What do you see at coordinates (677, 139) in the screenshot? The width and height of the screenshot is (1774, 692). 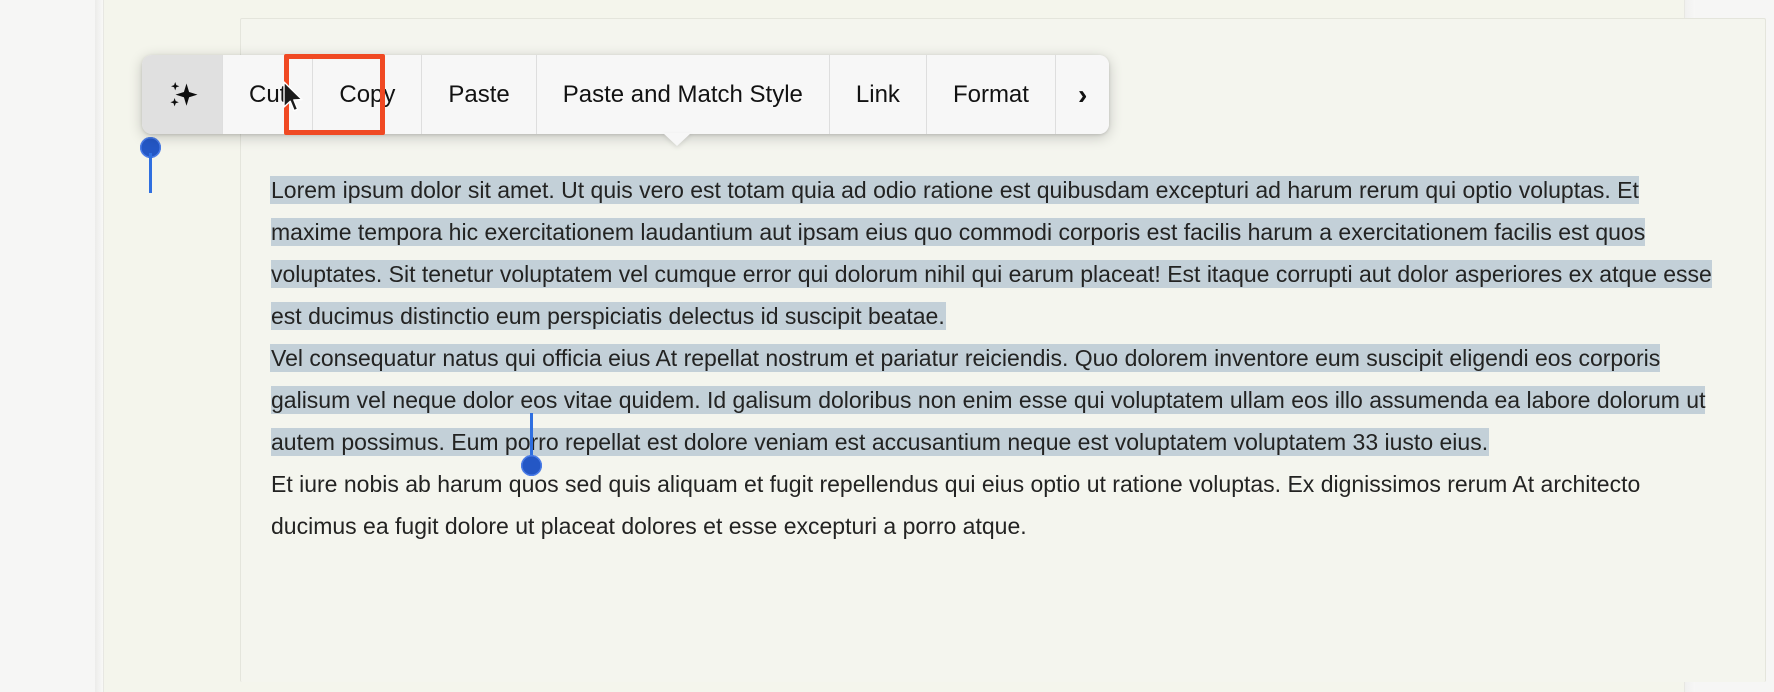 I see `context-menu-caret` at bounding box center [677, 139].